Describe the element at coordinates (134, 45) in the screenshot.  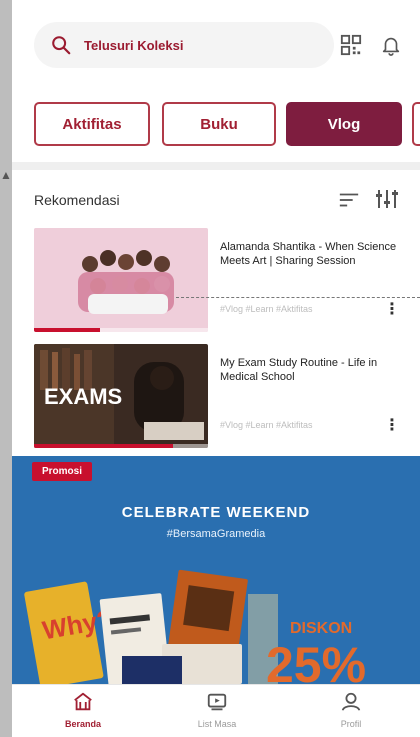
I see `search-placeholder: Telusuri Koleksi` at that location.